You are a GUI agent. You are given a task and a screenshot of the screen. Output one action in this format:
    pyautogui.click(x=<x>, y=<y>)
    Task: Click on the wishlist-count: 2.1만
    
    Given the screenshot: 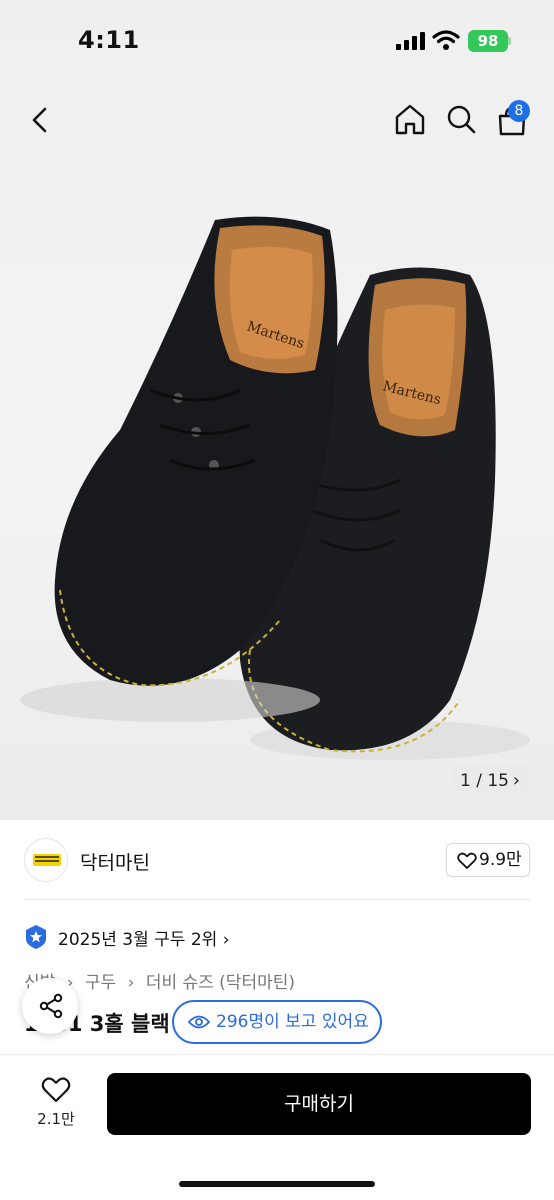 What is the action you would take?
    pyautogui.click(x=56, y=1119)
    